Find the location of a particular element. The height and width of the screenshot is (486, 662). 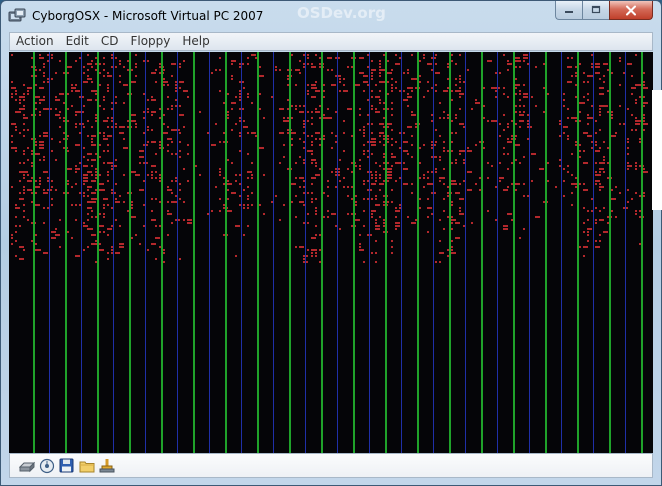

background-window-title: OSDev.org is located at coordinates (341, 13).